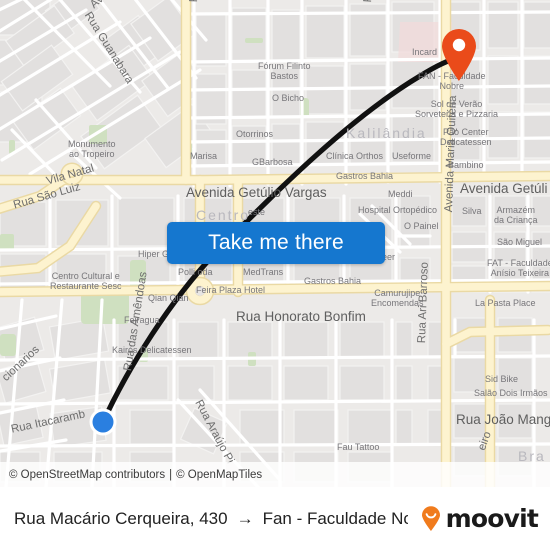 The image size is (550, 550). Describe the element at coordinates (459, 54) in the screenshot. I see `destination-pin` at that location.